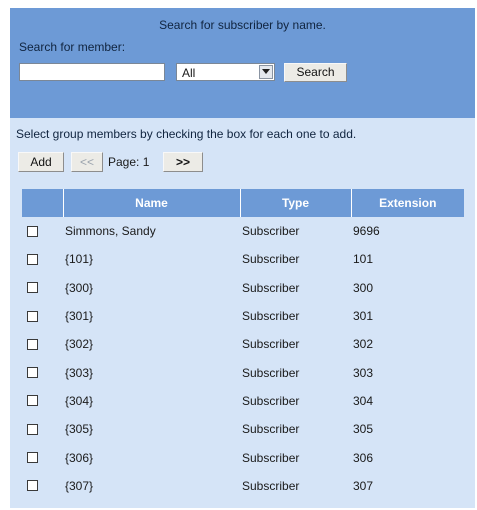  What do you see at coordinates (363, 259) in the screenshot?
I see `member-extension: 101` at bounding box center [363, 259].